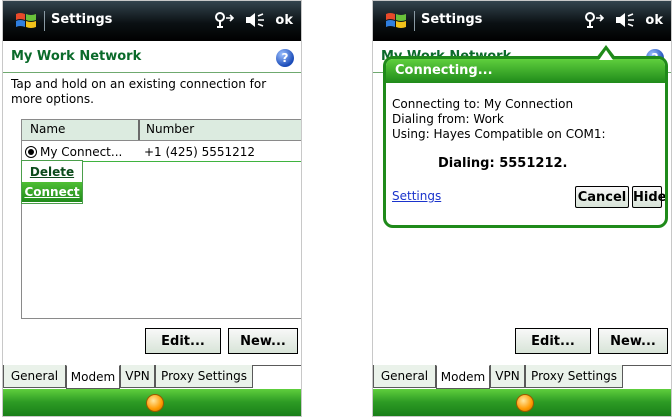 The height and width of the screenshot is (417, 672). Describe the element at coordinates (52, 172) in the screenshot. I see `menu-item-delete: Delete` at that location.